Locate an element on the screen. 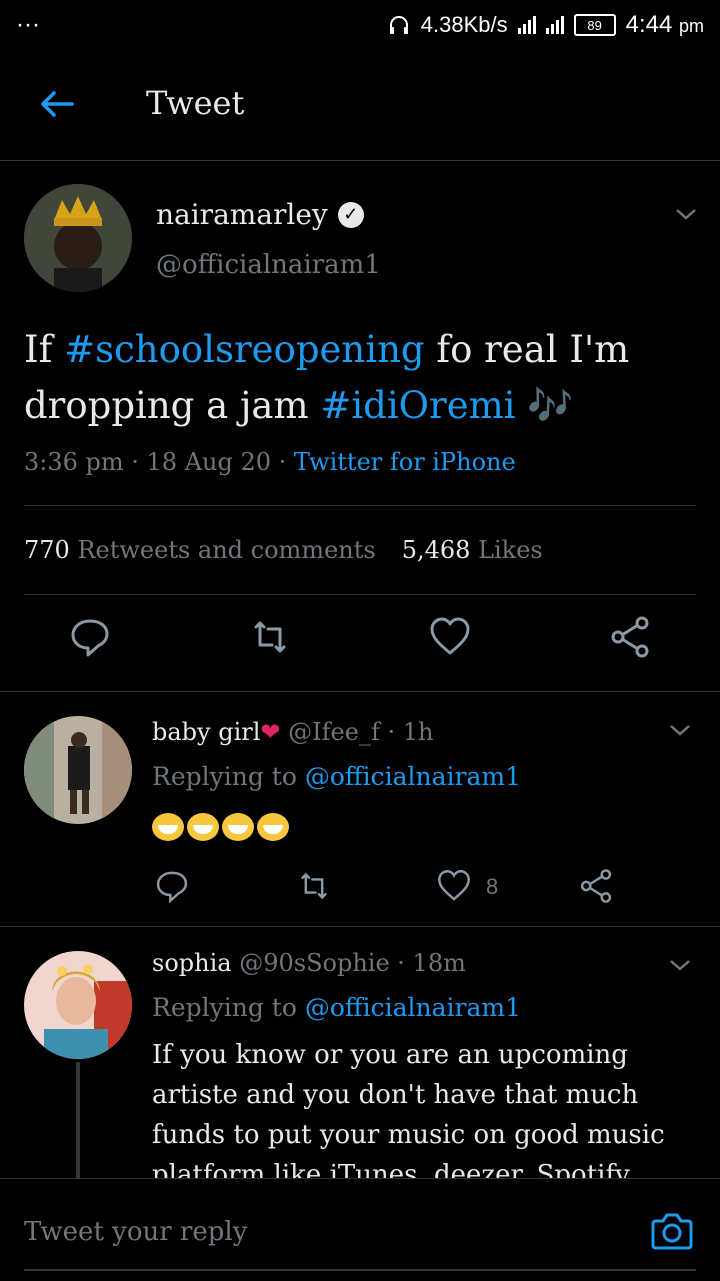 The width and height of the screenshot is (720, 1281). page-title: Tweet is located at coordinates (195, 103).